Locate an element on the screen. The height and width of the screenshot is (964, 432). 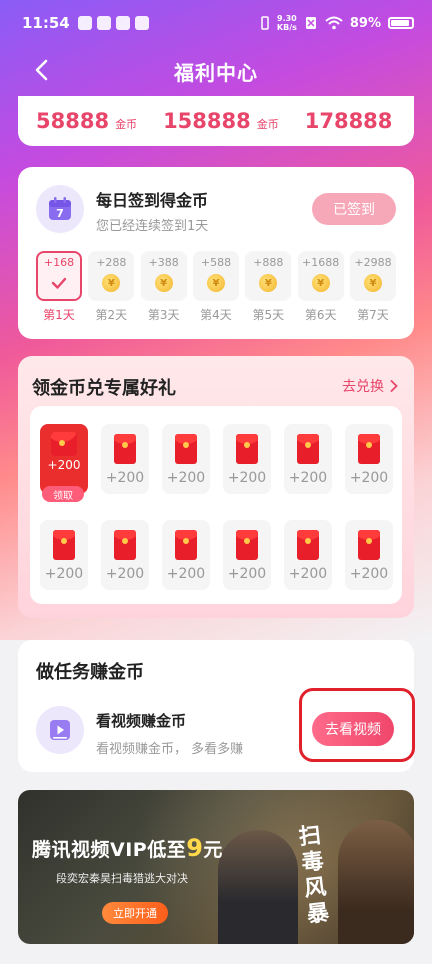
banner-subtitle: 段奕宏秦昊扫毒猎逃大对决 is located at coordinates (122, 878).